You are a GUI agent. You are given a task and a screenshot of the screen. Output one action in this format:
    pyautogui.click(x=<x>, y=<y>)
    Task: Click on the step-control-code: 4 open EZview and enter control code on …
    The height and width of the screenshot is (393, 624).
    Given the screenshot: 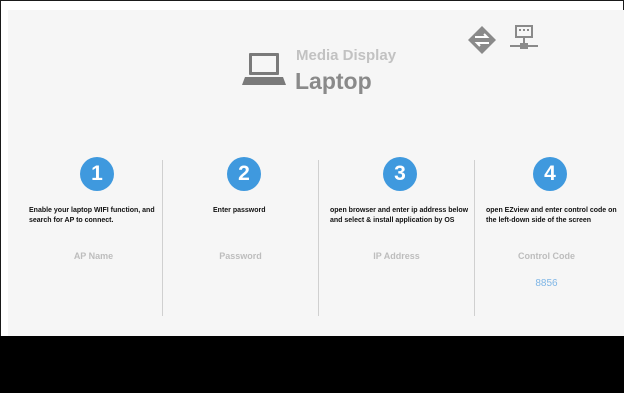 What is the action you would take?
    pyautogui.click(x=546, y=237)
    